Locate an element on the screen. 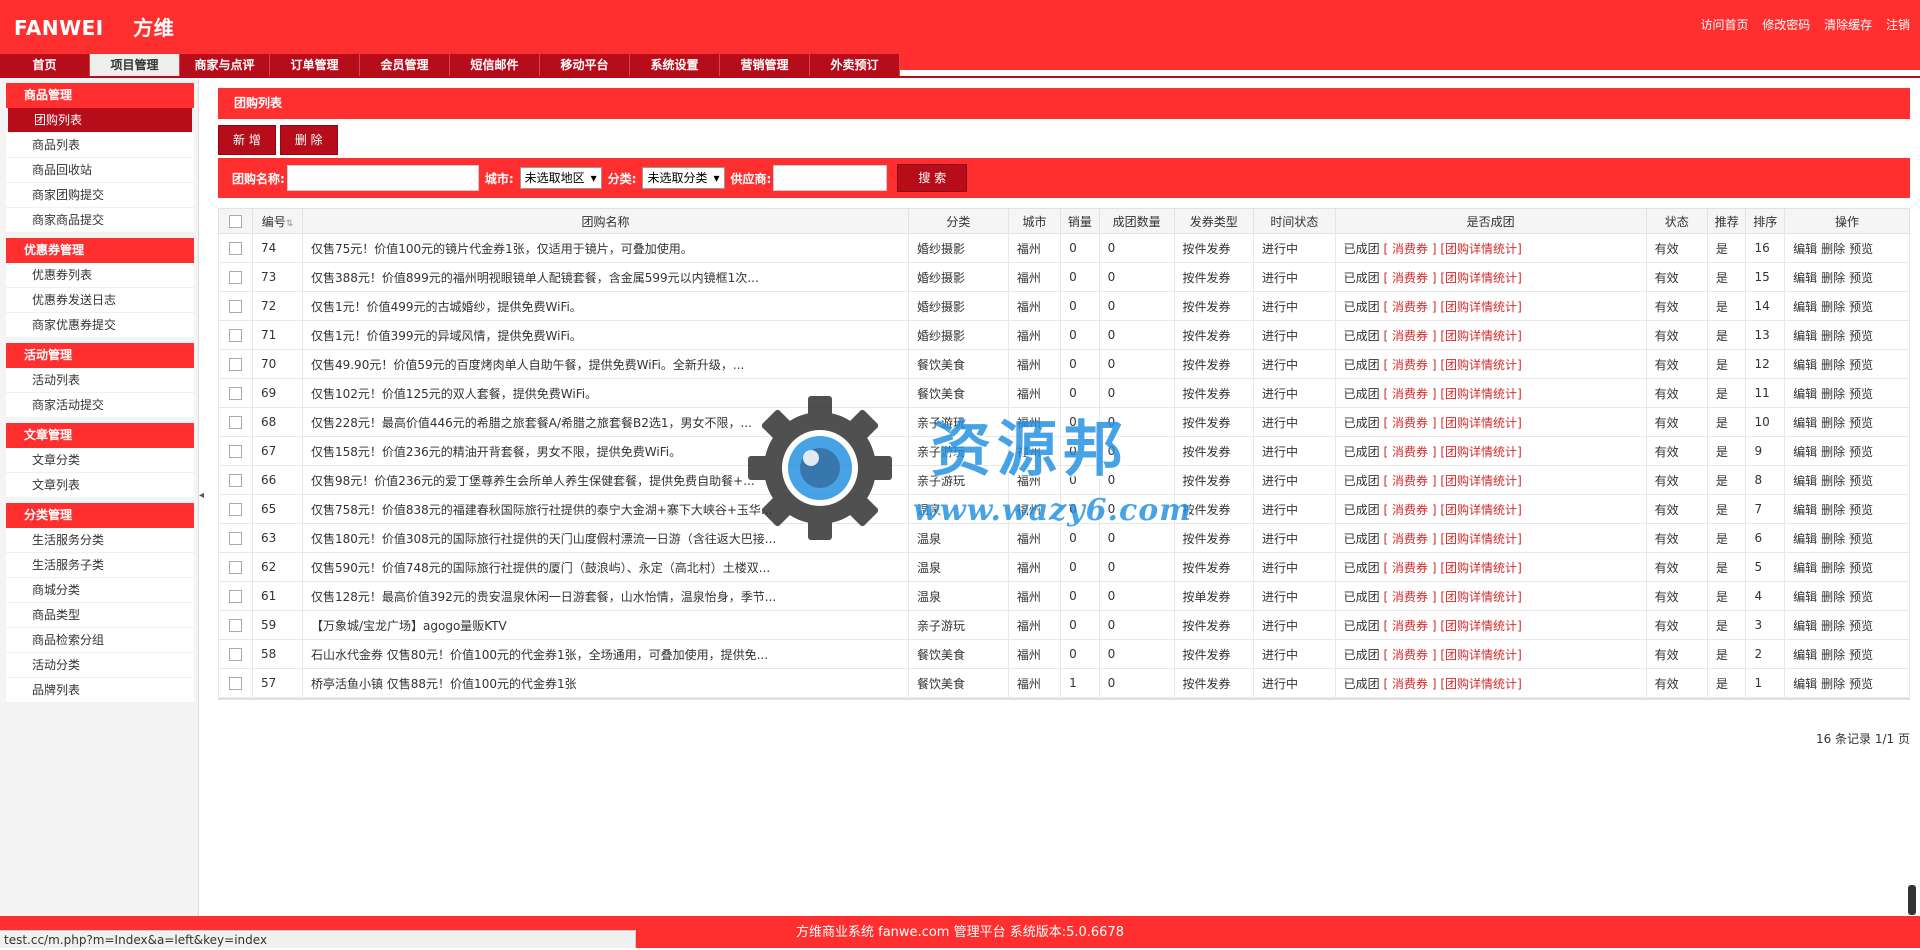  sidebar-group-title: 商品管理 is located at coordinates (100, 95).